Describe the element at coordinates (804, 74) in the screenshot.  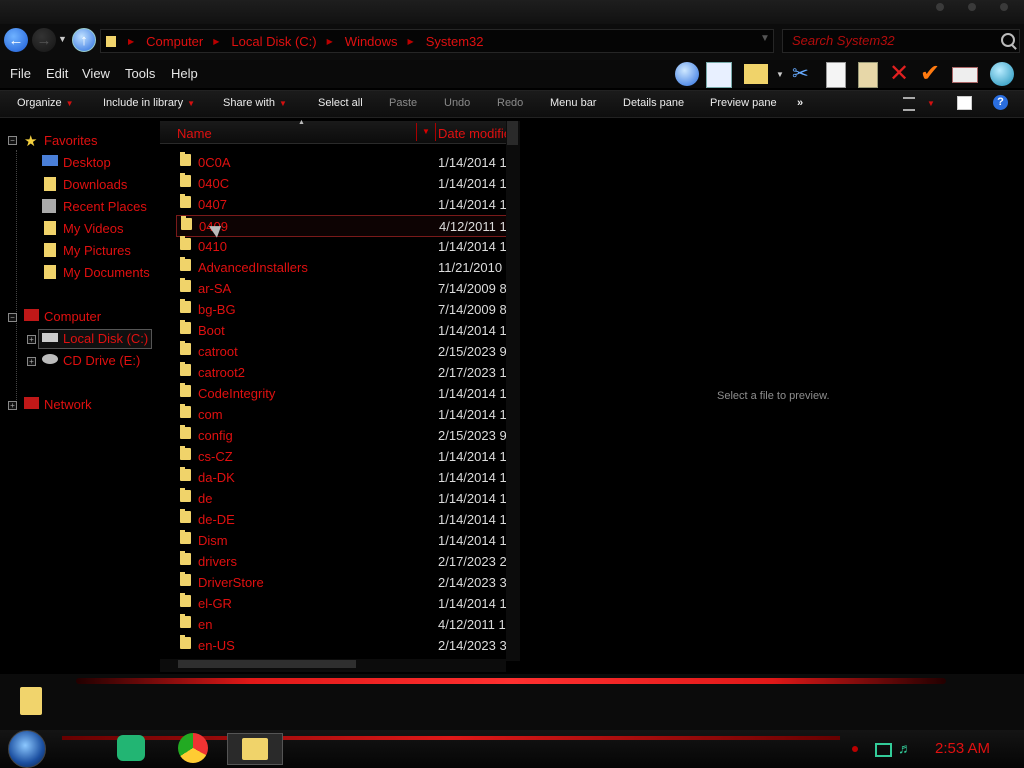
I see `cut-icon: ✂` at that location.